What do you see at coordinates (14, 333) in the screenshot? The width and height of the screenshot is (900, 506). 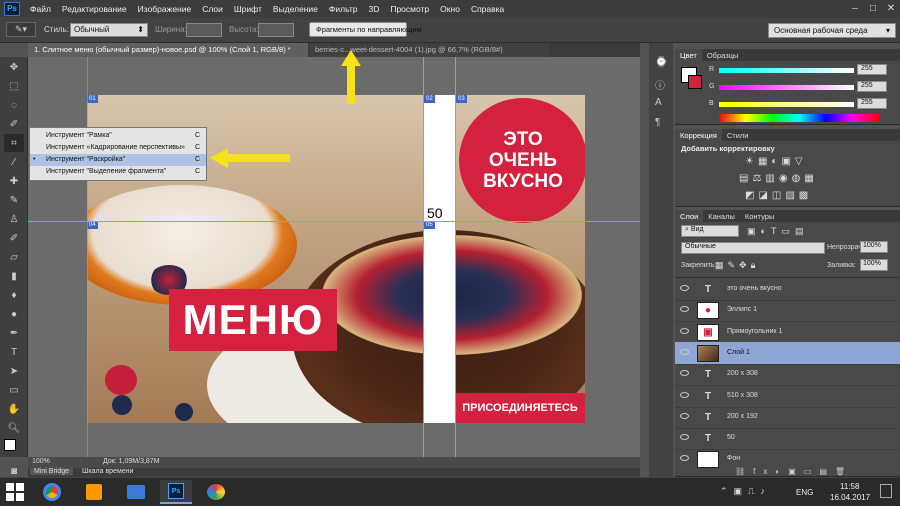 I see `pen-tool-icon: ✒` at bounding box center [14, 333].